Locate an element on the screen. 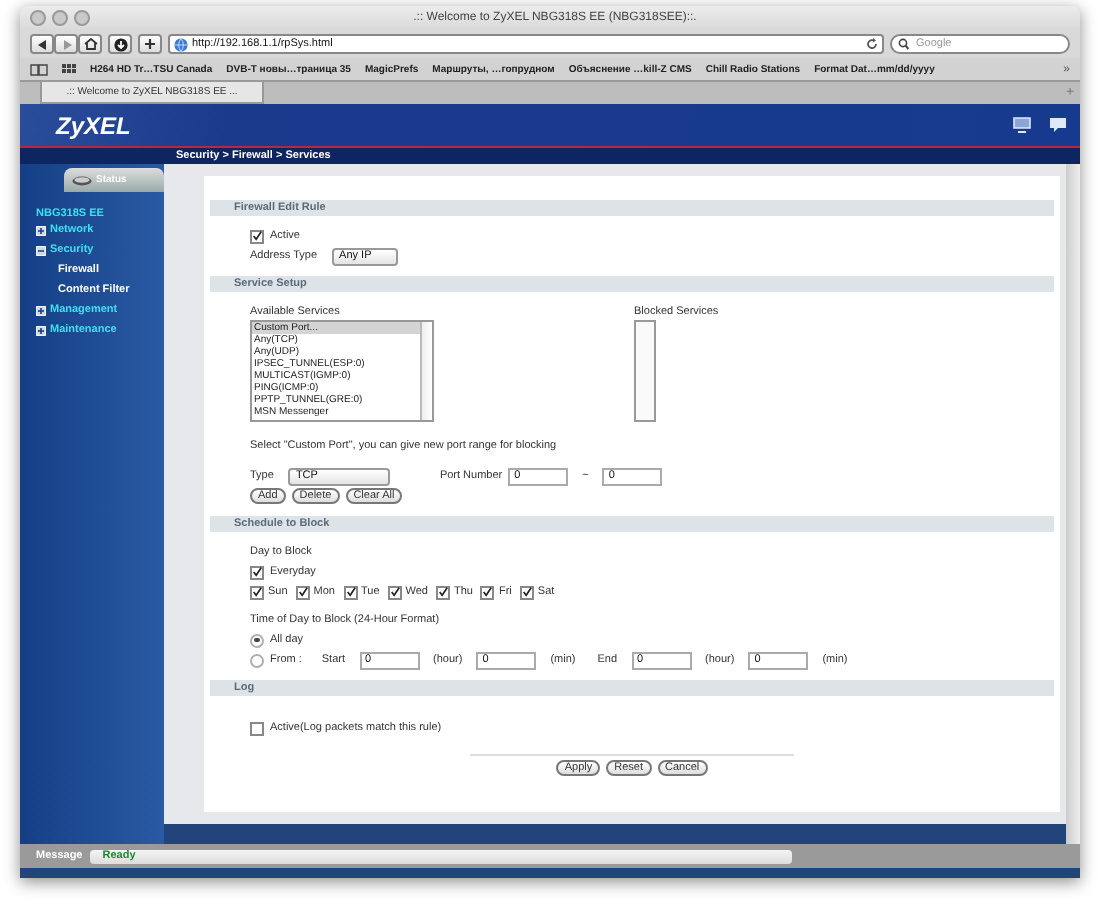 Image resolution: width=1100 pixels, height=906 pixels. back-arrow-icon is located at coordinates (42, 44).